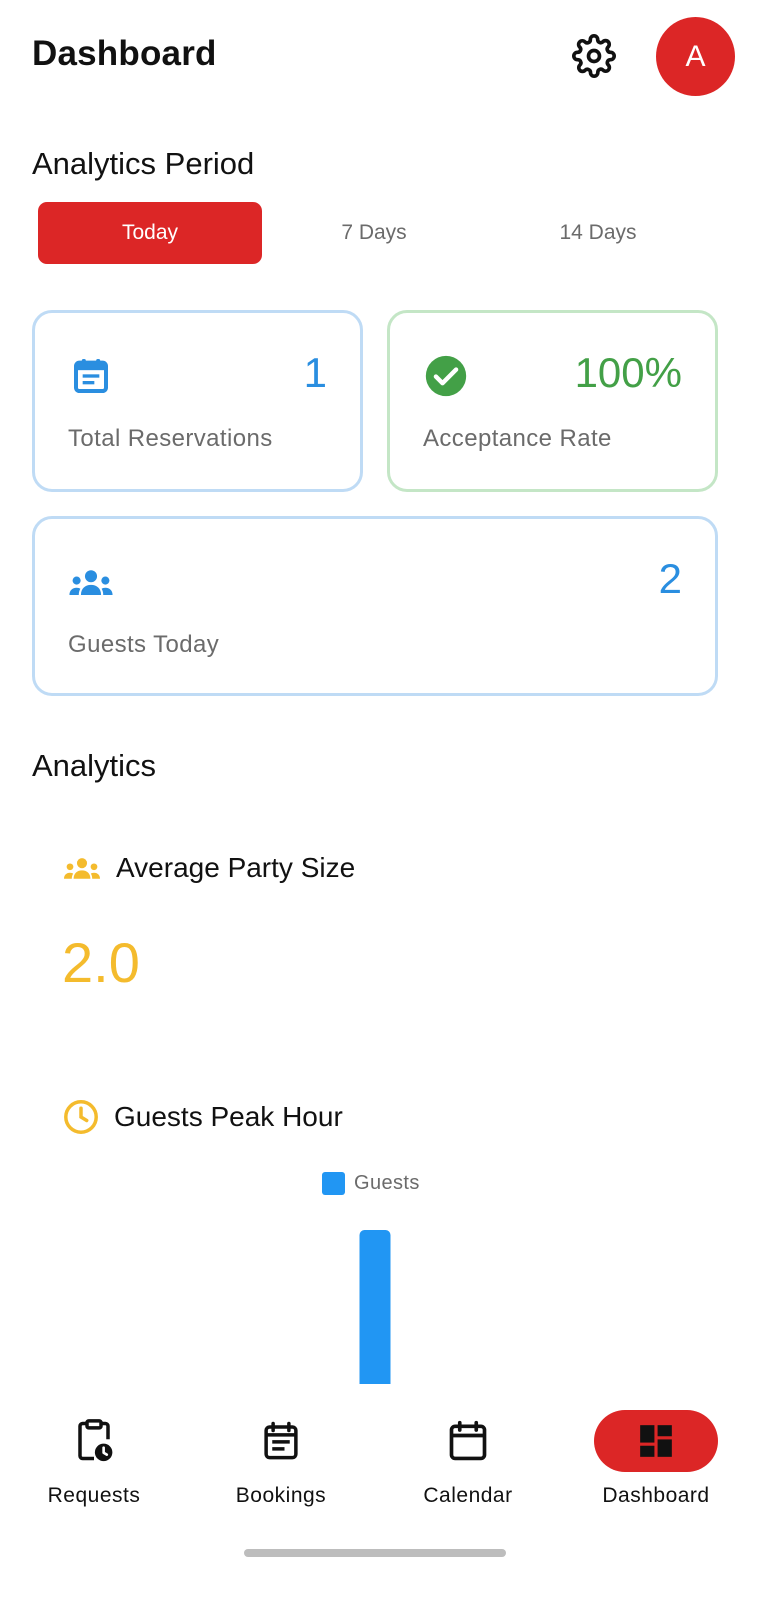 This screenshot has height=1600, width=758. I want to click on peak-hour-chart, so click(375, 1307).